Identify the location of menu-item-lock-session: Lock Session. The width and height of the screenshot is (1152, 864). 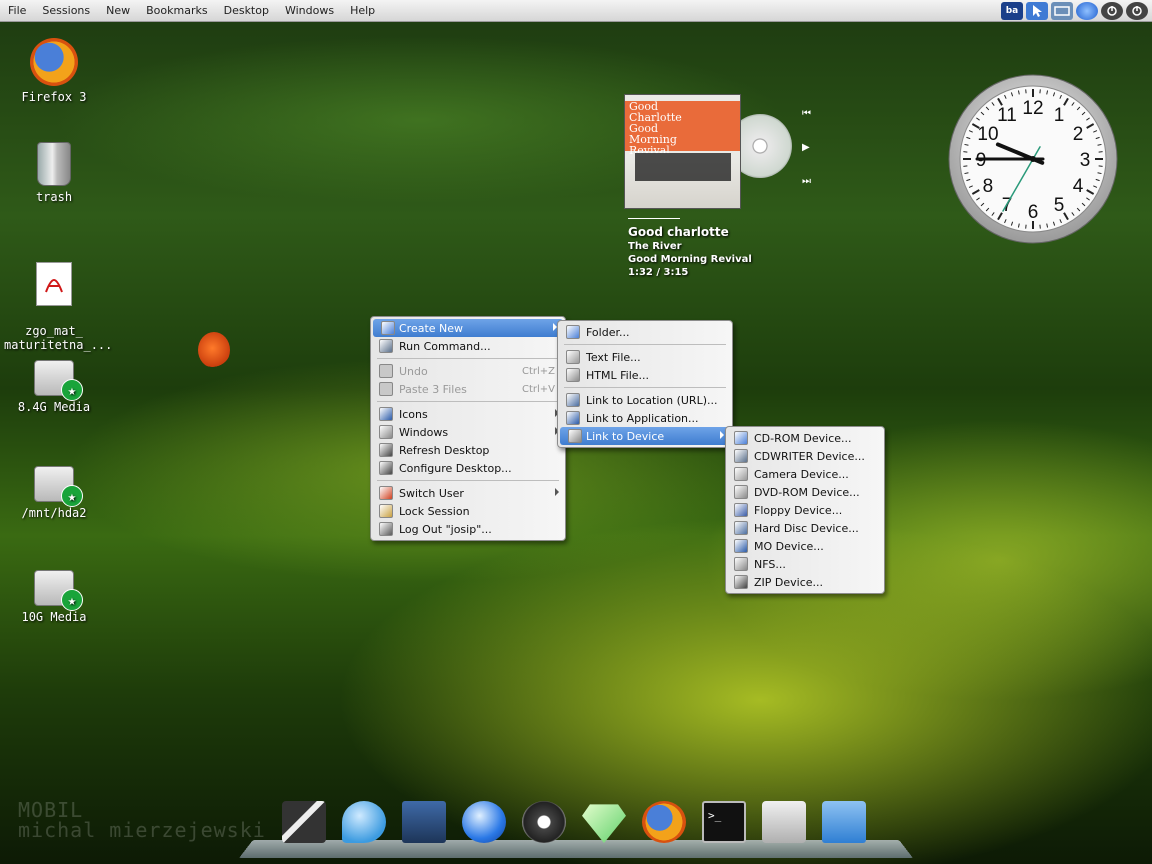
(468, 511).